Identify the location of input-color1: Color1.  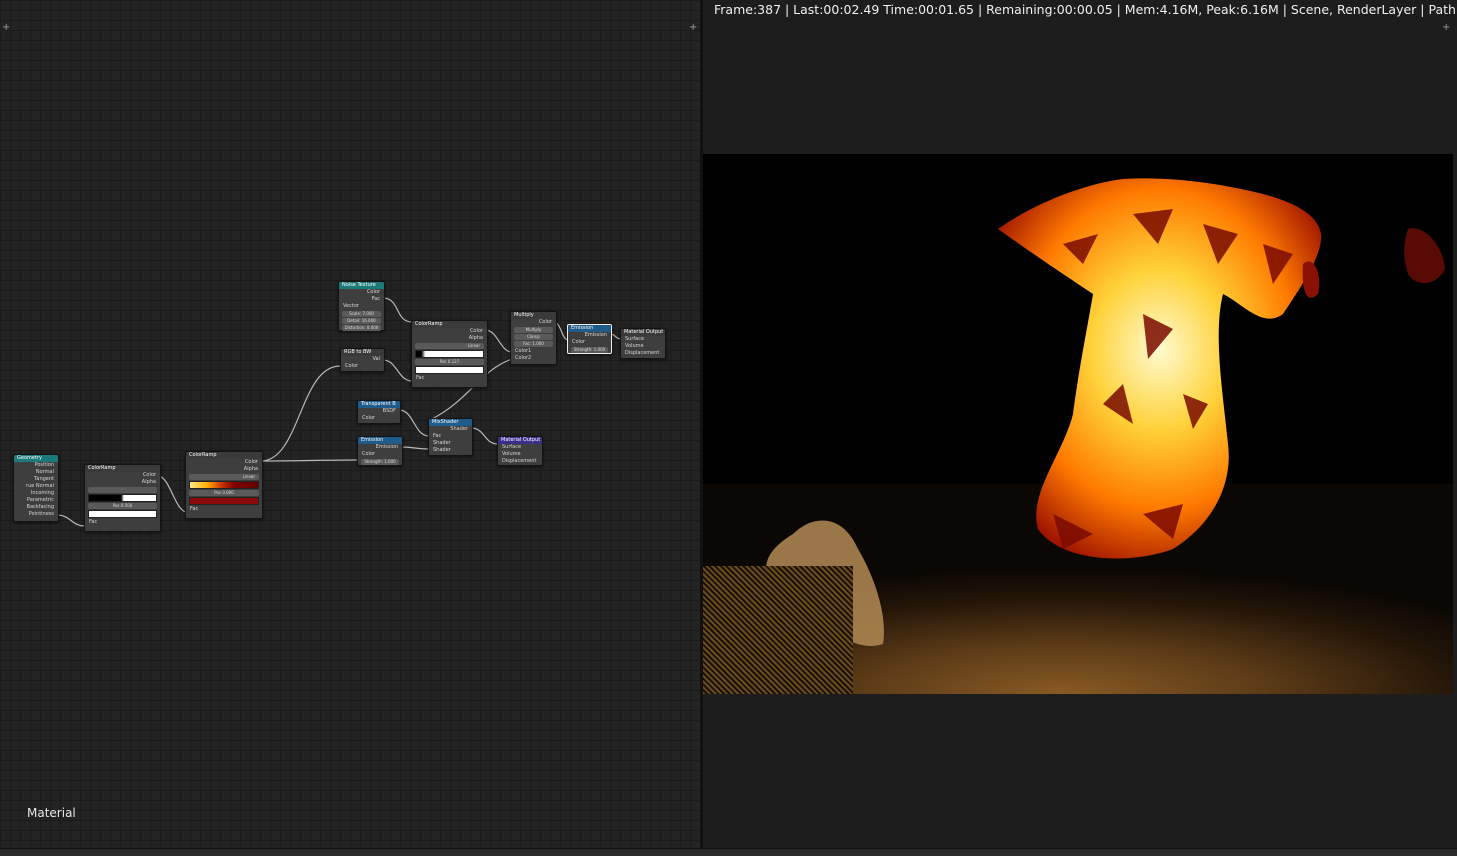
(523, 351).